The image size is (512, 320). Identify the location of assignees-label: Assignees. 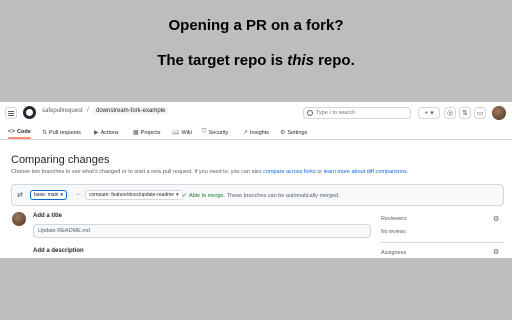
(393, 253).